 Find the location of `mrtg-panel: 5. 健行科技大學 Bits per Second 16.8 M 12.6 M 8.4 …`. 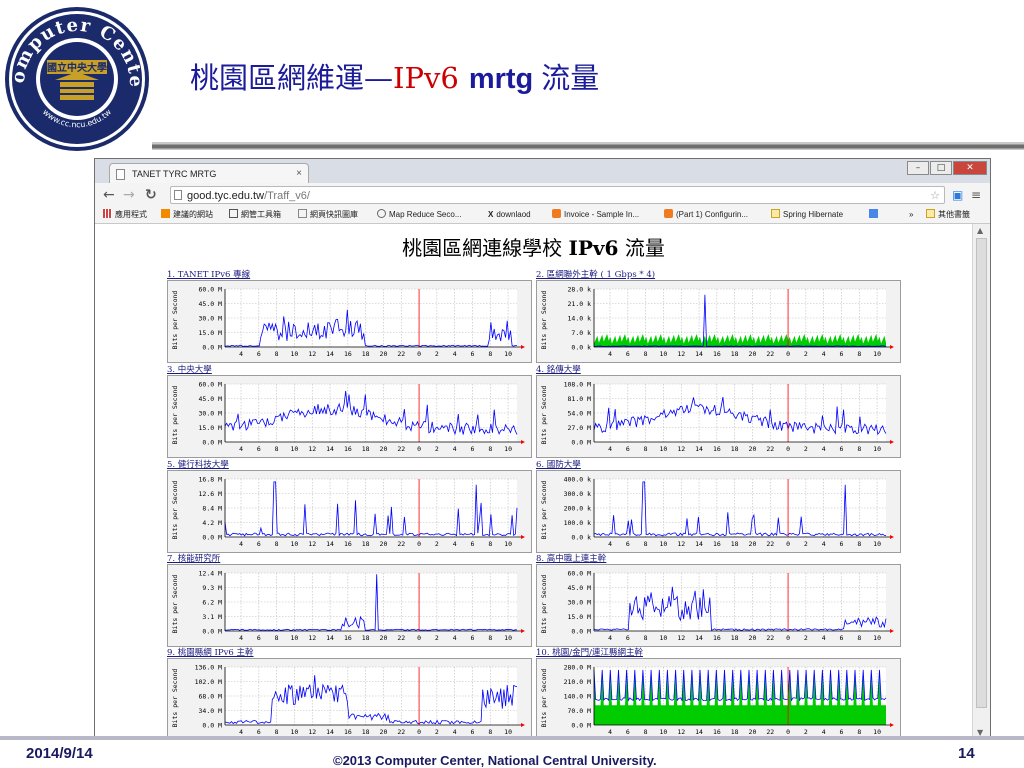

mrtg-panel: 5. 健行科技大學 Bits per Second 16.8 M 12.6 M 8.4 … is located at coordinates (351, 507).